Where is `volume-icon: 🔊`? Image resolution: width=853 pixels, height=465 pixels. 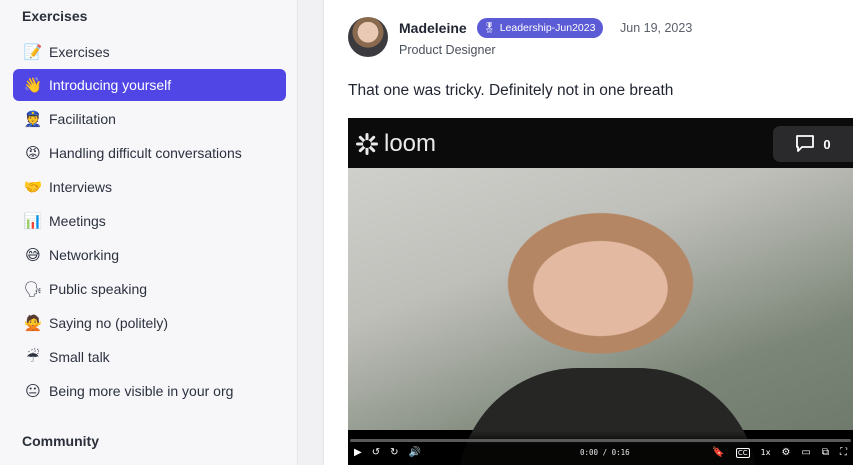 volume-icon: 🔊 is located at coordinates (414, 452).